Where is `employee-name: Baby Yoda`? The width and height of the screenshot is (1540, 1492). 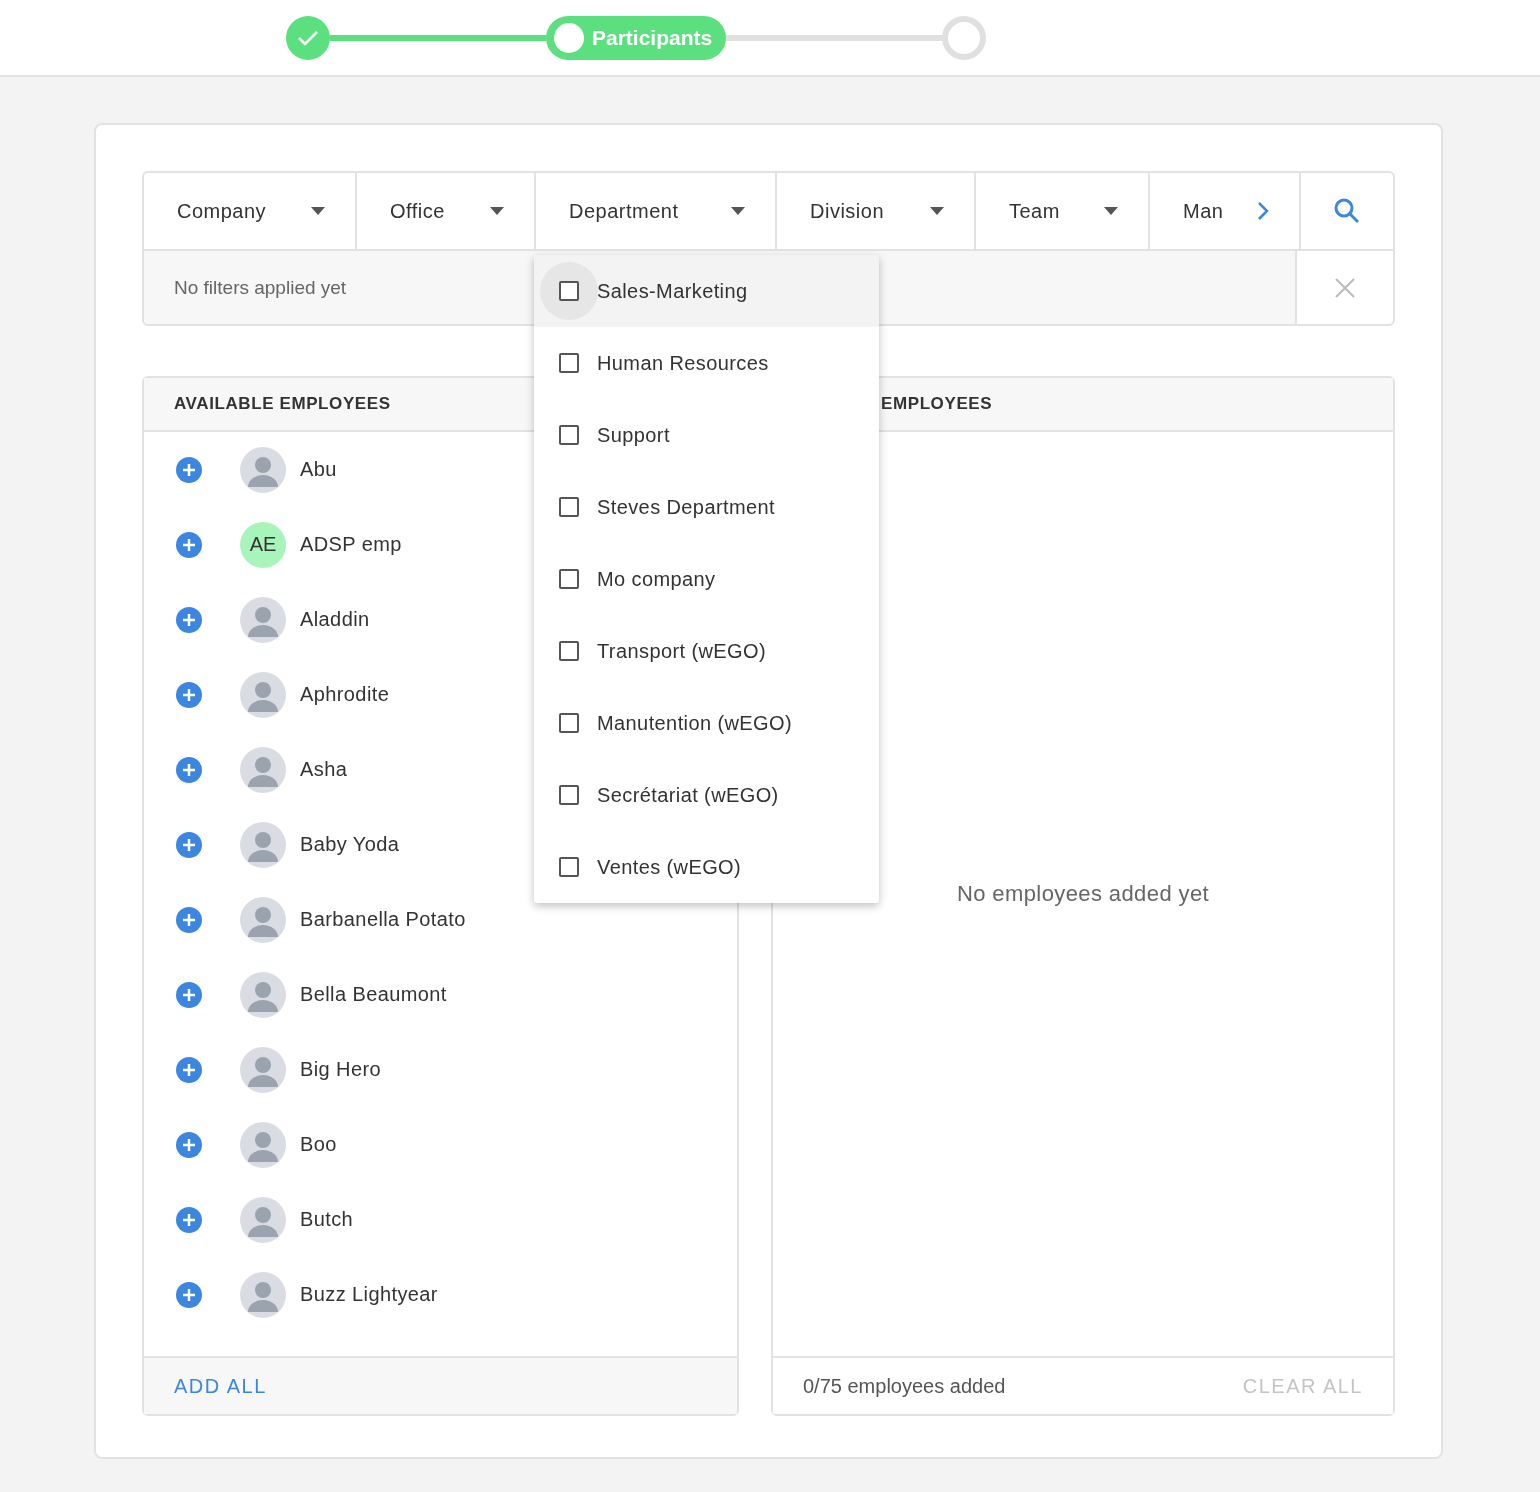 employee-name: Baby Yoda is located at coordinates (350, 844).